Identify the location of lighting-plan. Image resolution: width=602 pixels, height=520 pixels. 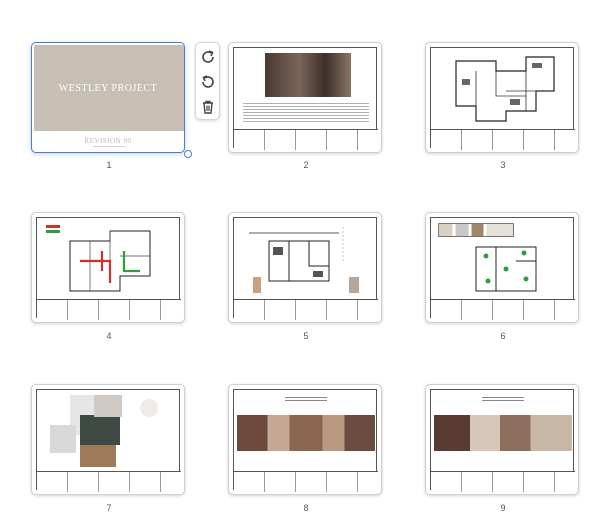
(506, 269).